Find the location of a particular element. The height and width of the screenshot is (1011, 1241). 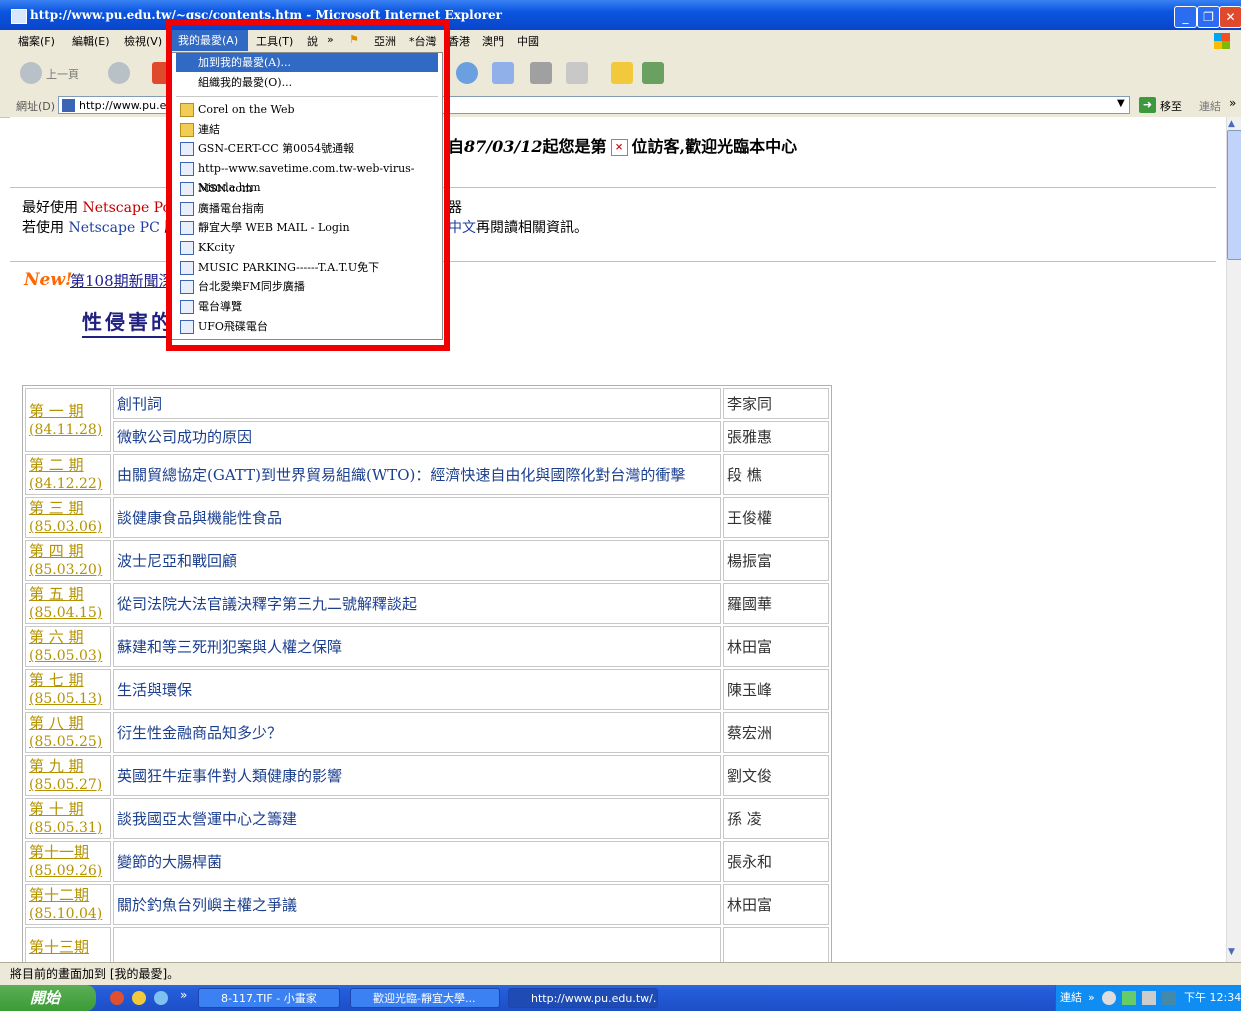

issue-date-link: (84.11.28) is located at coordinates (68, 430).